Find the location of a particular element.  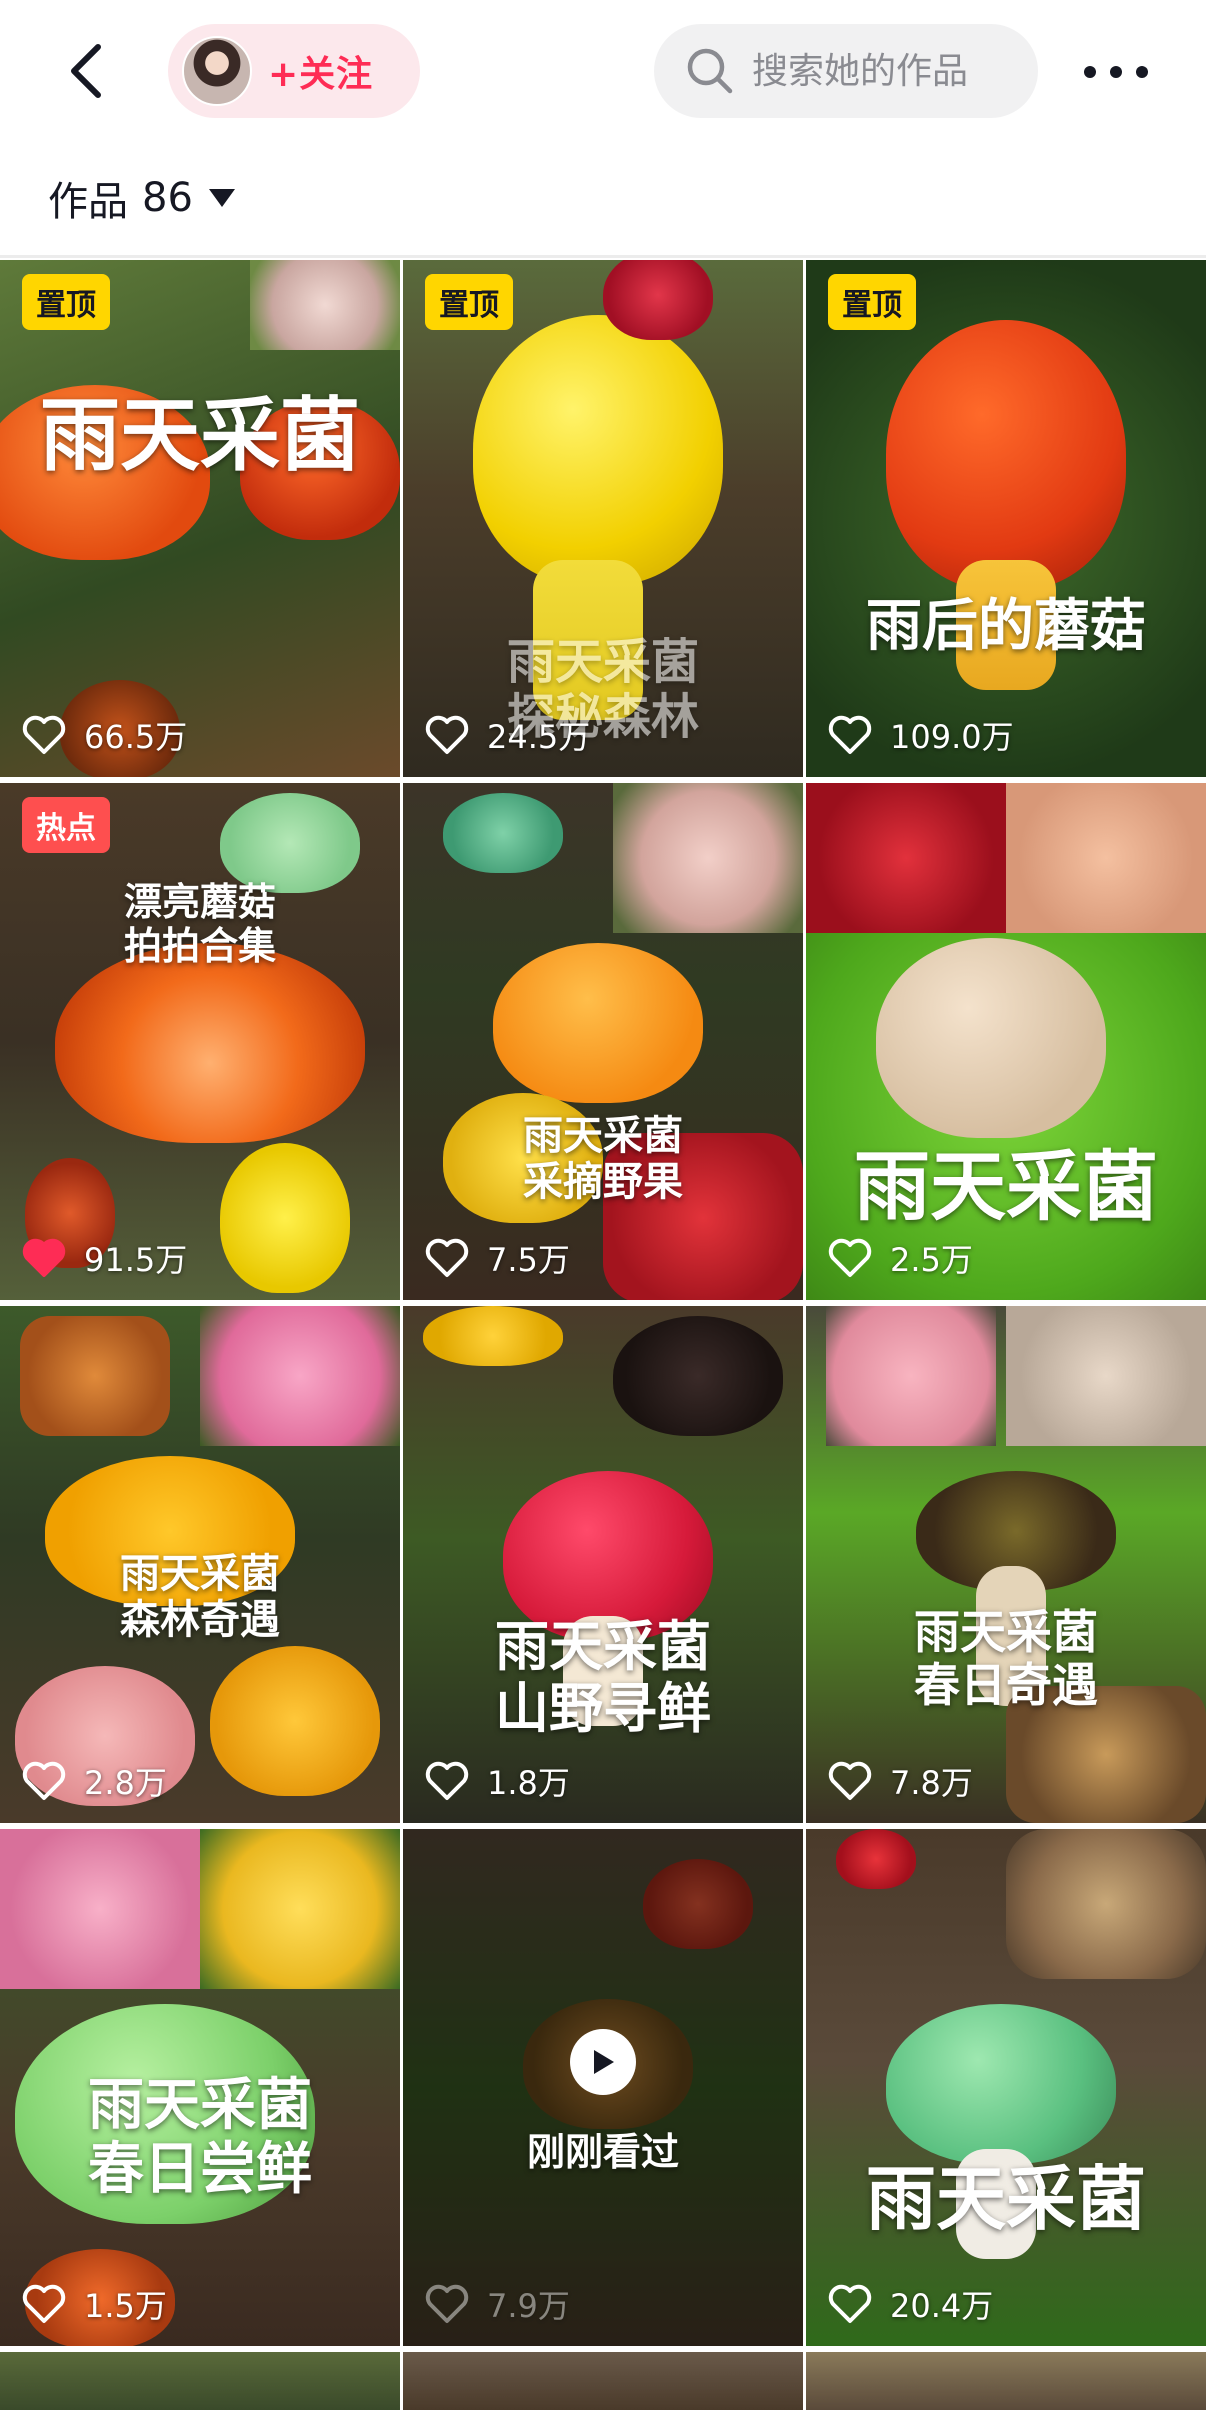

video-tile: 雨天采菌 山野寻鲜 1.8万 is located at coordinates (603, 1564).